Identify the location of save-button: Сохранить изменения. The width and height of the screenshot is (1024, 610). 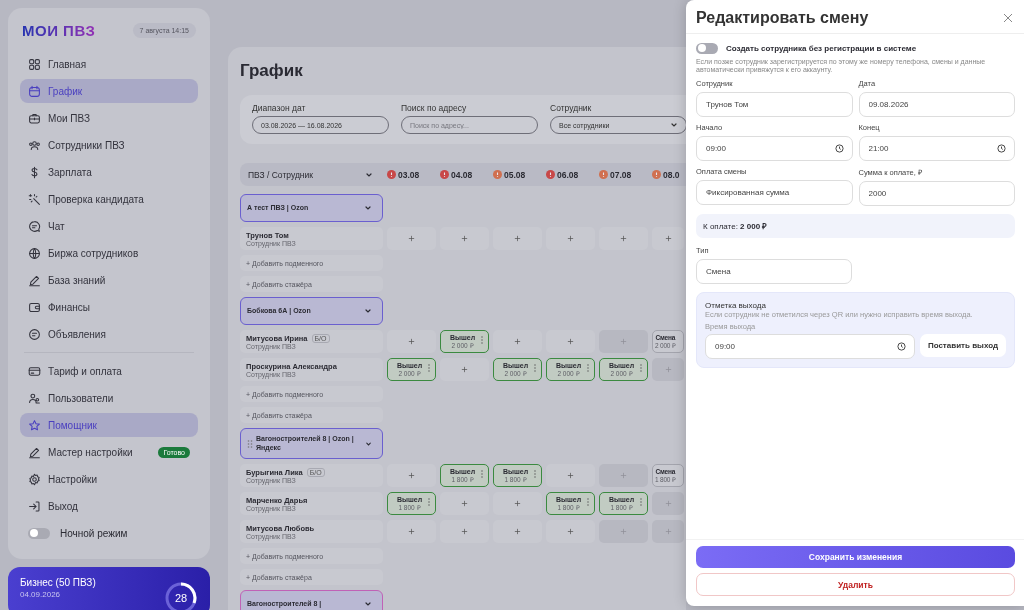
(855, 557).